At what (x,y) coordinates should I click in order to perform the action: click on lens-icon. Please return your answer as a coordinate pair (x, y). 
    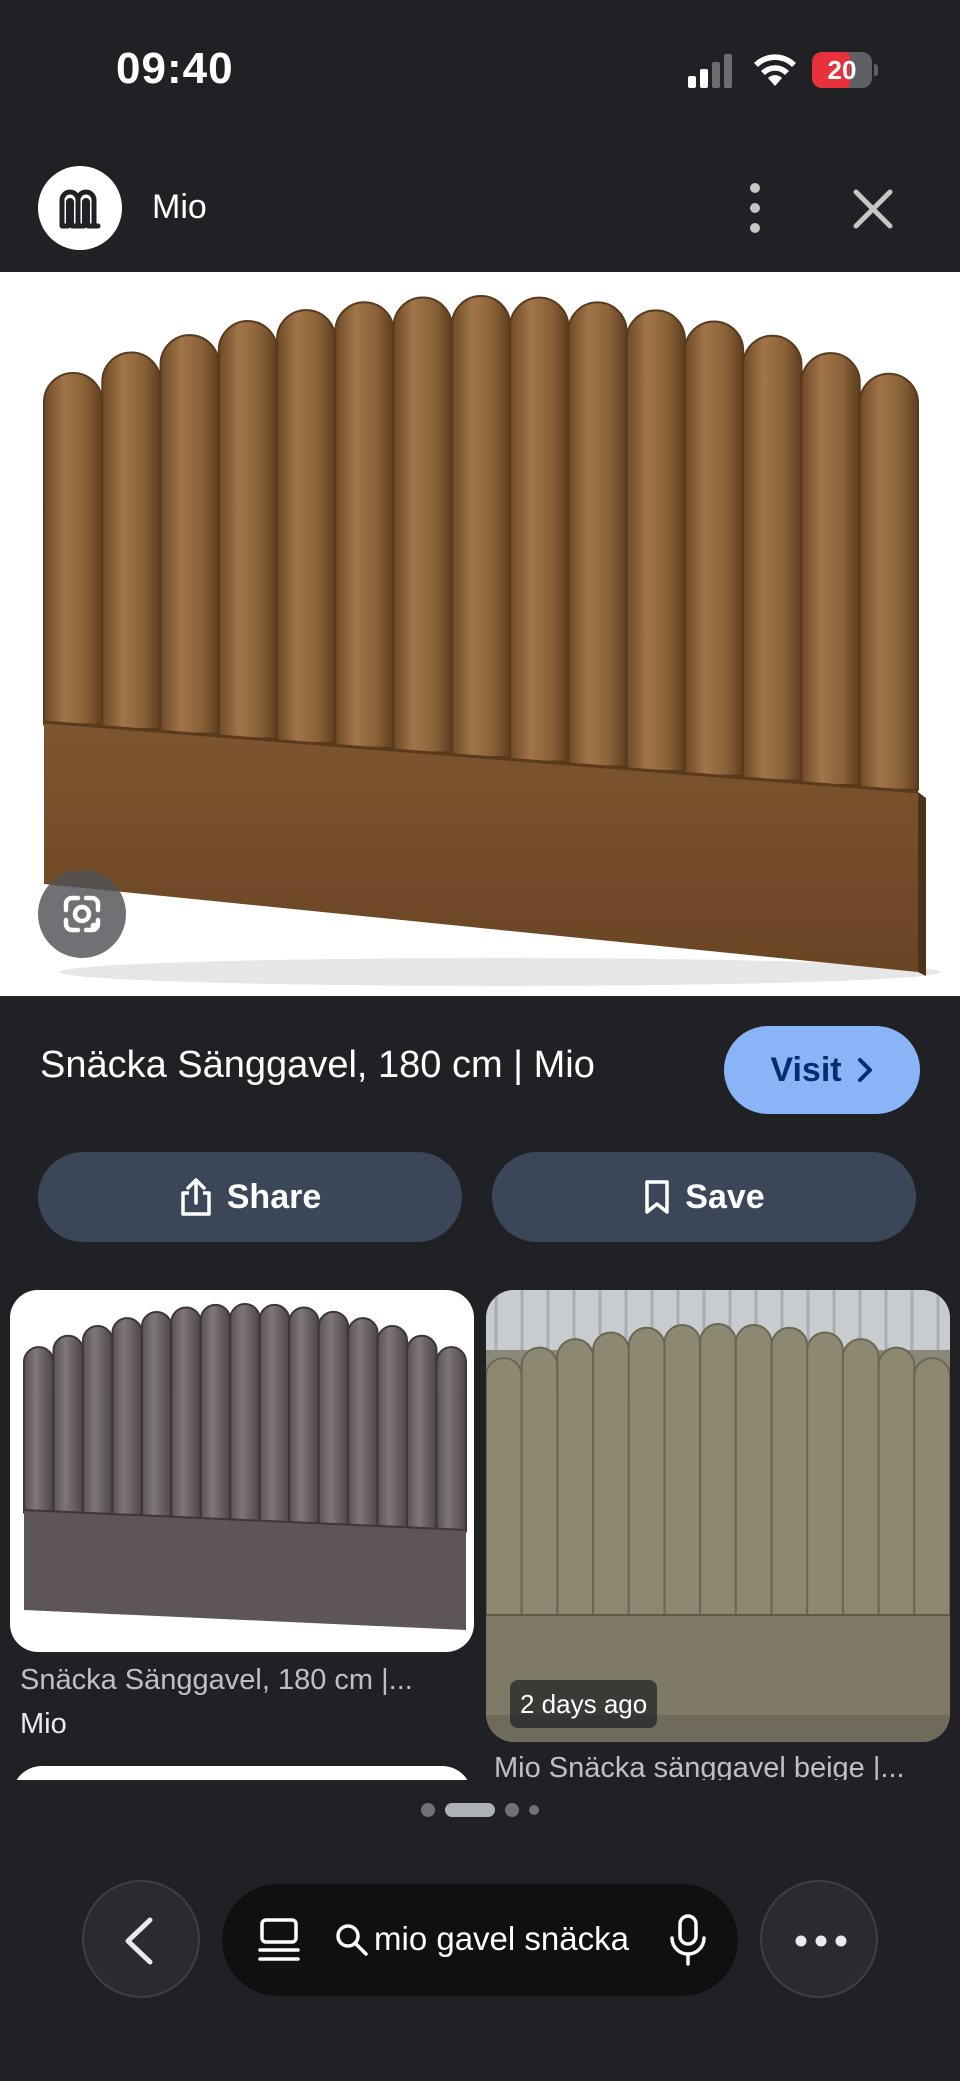
    Looking at the image, I should click on (82, 914).